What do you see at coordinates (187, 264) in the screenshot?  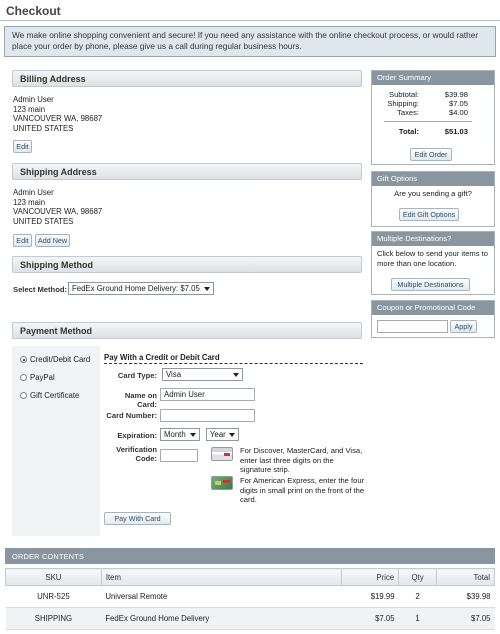 I see `shipping-method-header: Shipping Method` at bounding box center [187, 264].